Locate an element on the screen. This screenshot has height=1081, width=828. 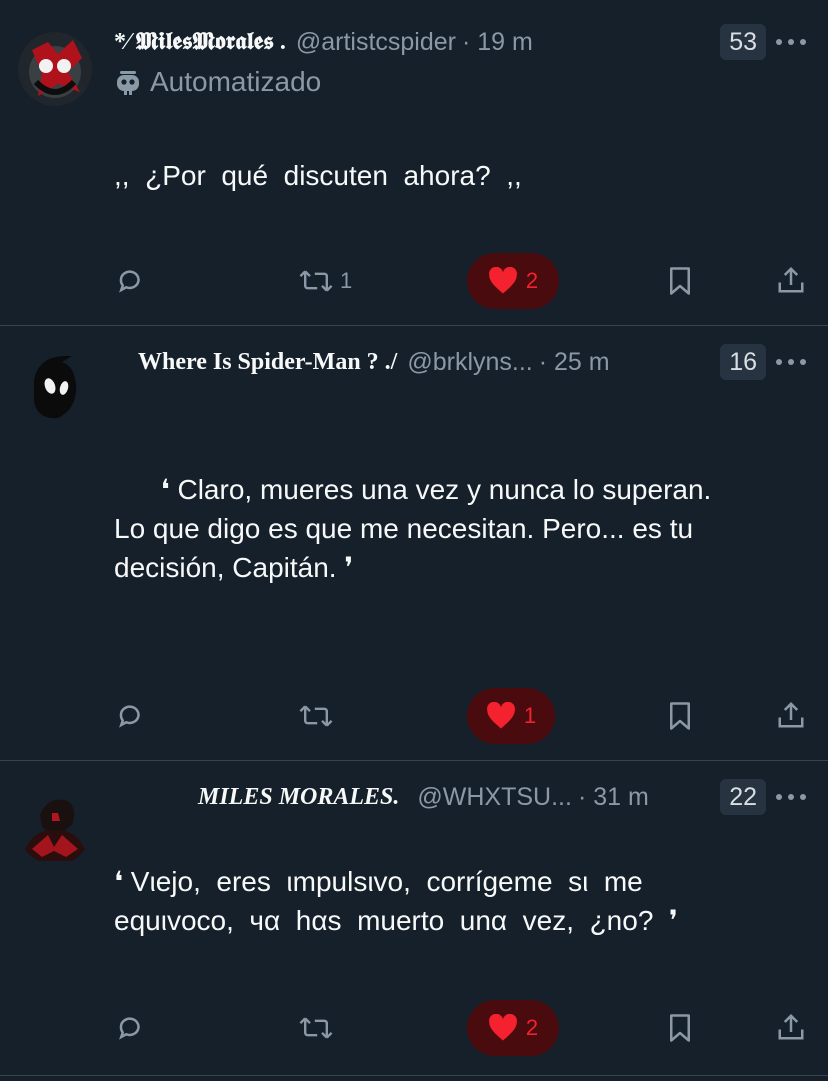
automated-label-row: Automatizado is located at coordinates (217, 82).